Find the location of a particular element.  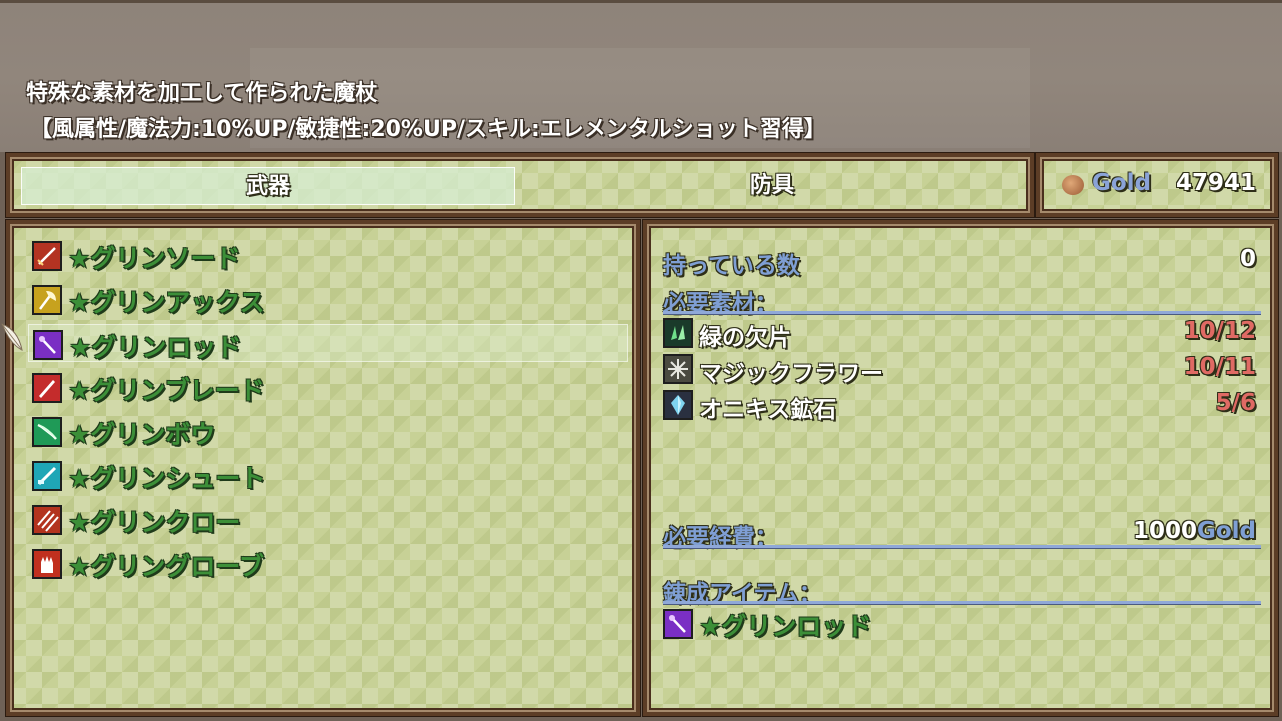

category-window: 武器 防具 is located at coordinates (520, 185).